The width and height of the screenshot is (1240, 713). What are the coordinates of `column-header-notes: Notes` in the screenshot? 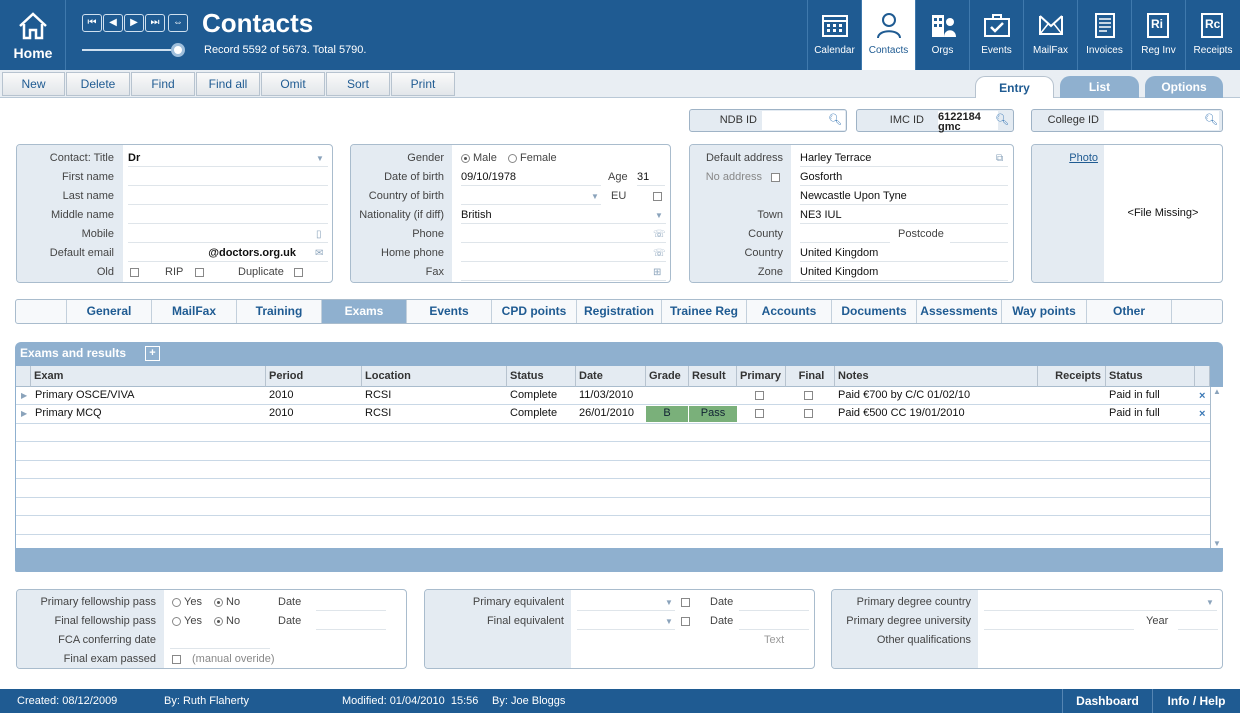 It's located at (936, 376).